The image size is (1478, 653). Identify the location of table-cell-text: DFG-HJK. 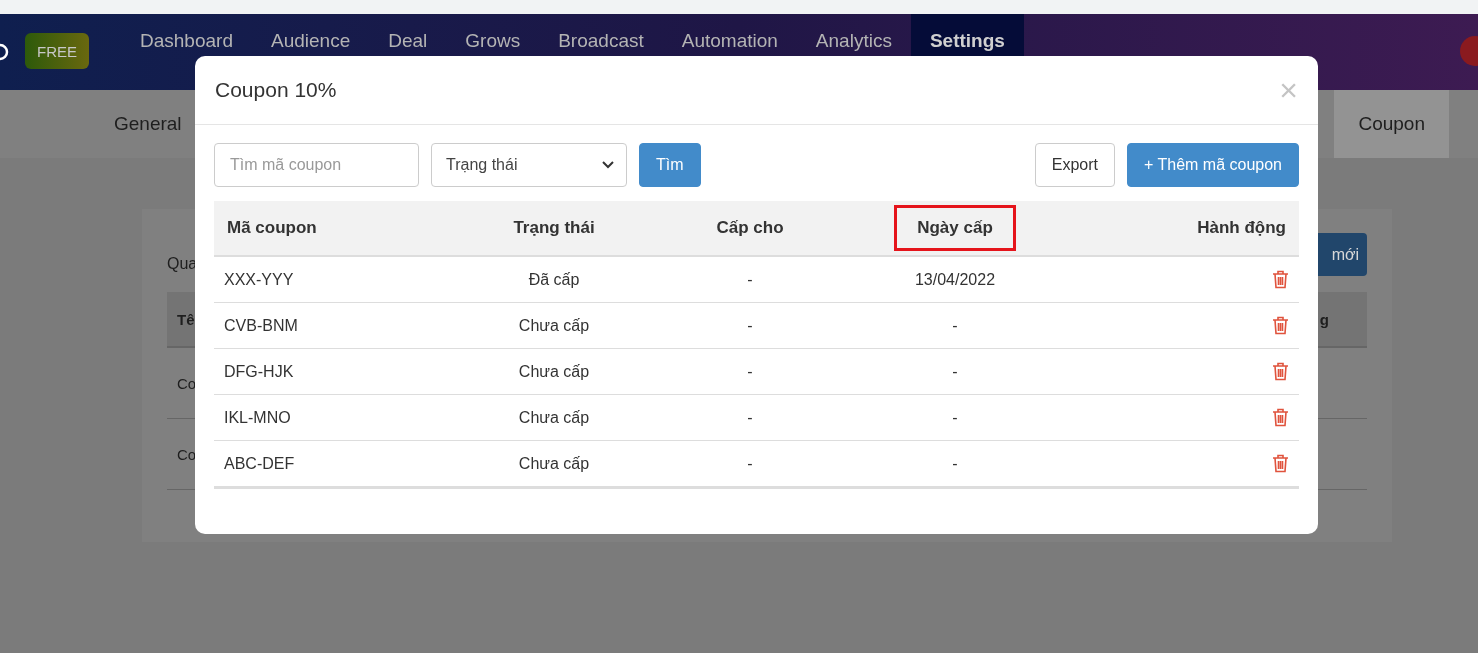
(259, 371).